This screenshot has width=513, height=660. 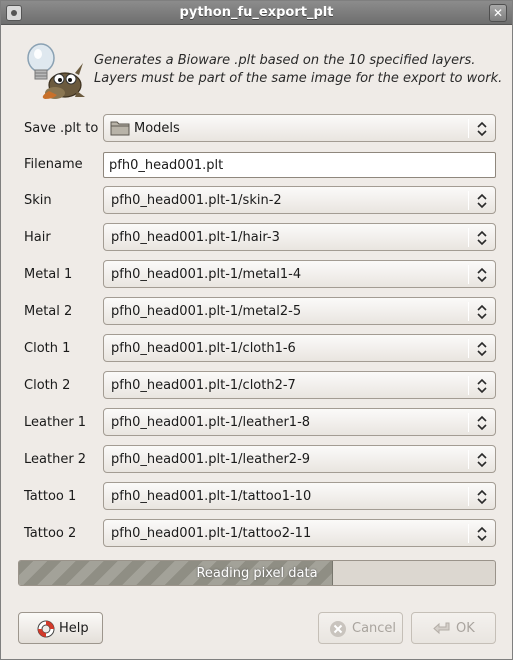 I want to click on filename-input, so click(x=299, y=165).